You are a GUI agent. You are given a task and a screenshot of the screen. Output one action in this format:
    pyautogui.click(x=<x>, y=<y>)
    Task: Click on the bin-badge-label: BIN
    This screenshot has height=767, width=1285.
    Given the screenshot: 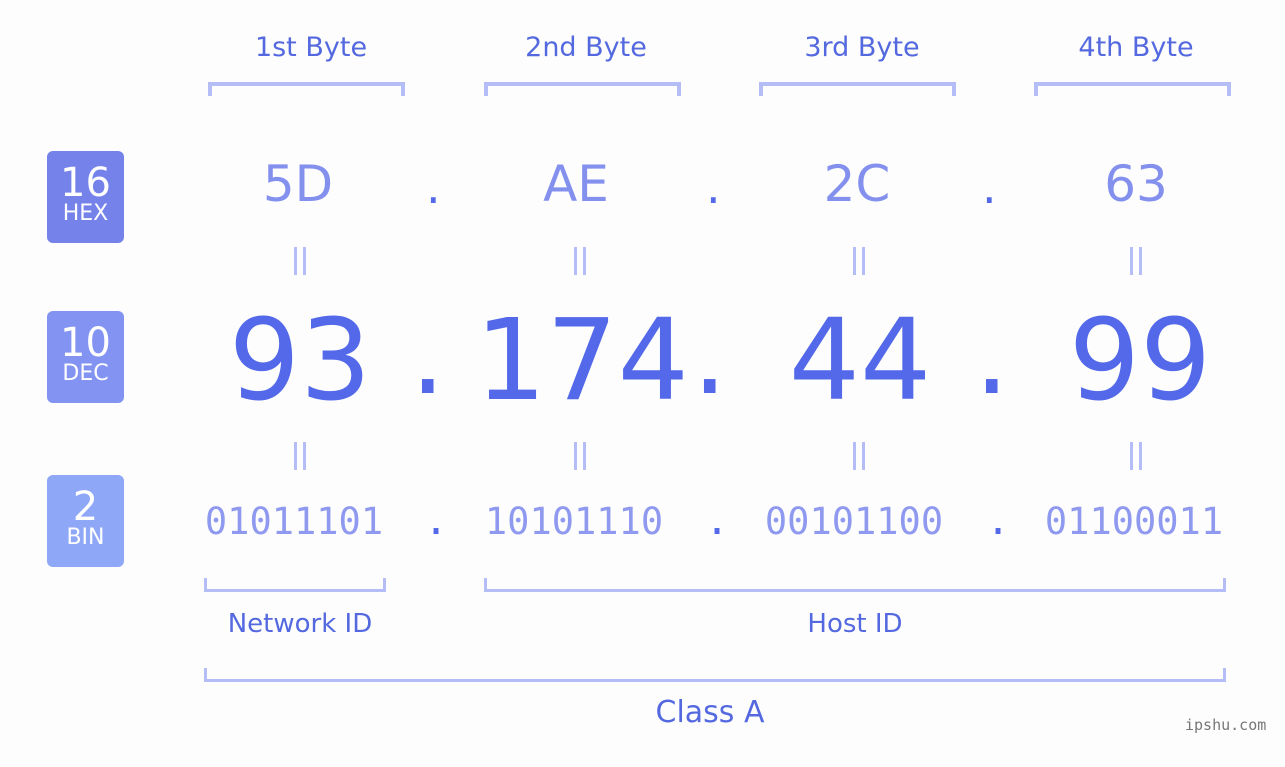 What is the action you would take?
    pyautogui.click(x=85, y=537)
    